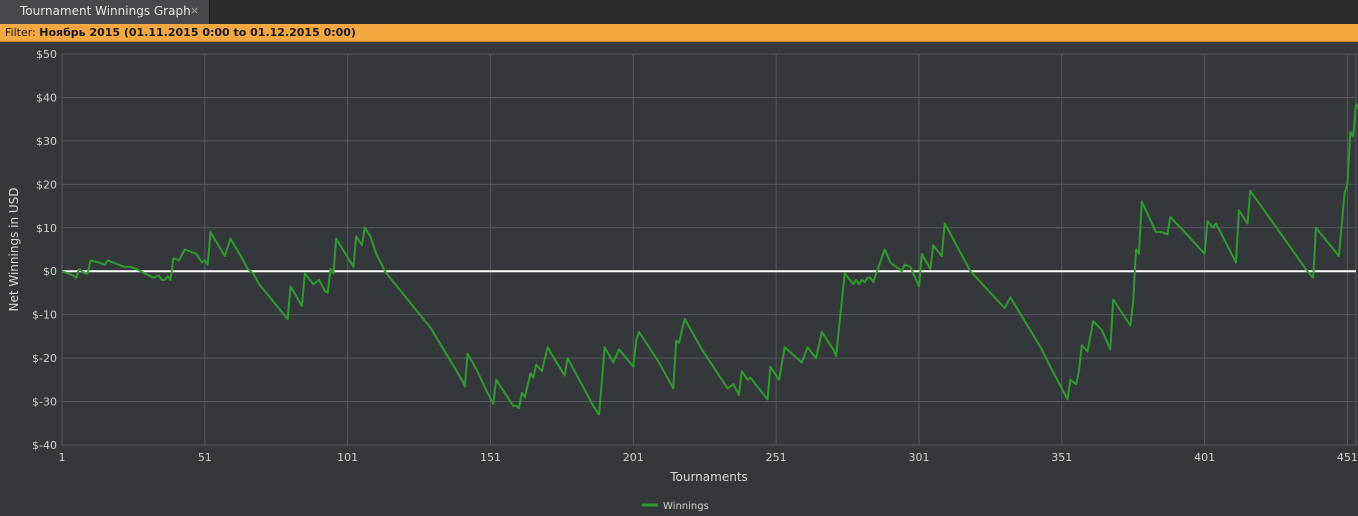 This screenshot has height=516, width=1358. I want to click on x-tick-label: 101, so click(347, 457).